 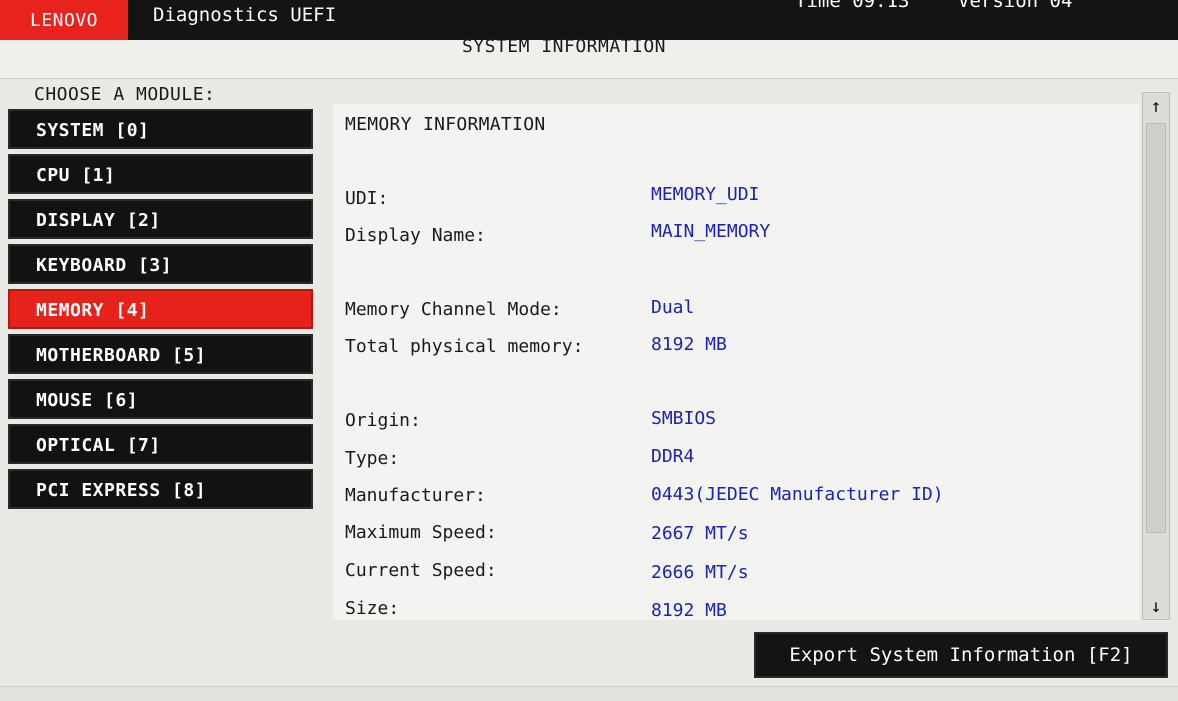 What do you see at coordinates (700, 572) in the screenshot?
I see `info-value: 2666 MT/s` at bounding box center [700, 572].